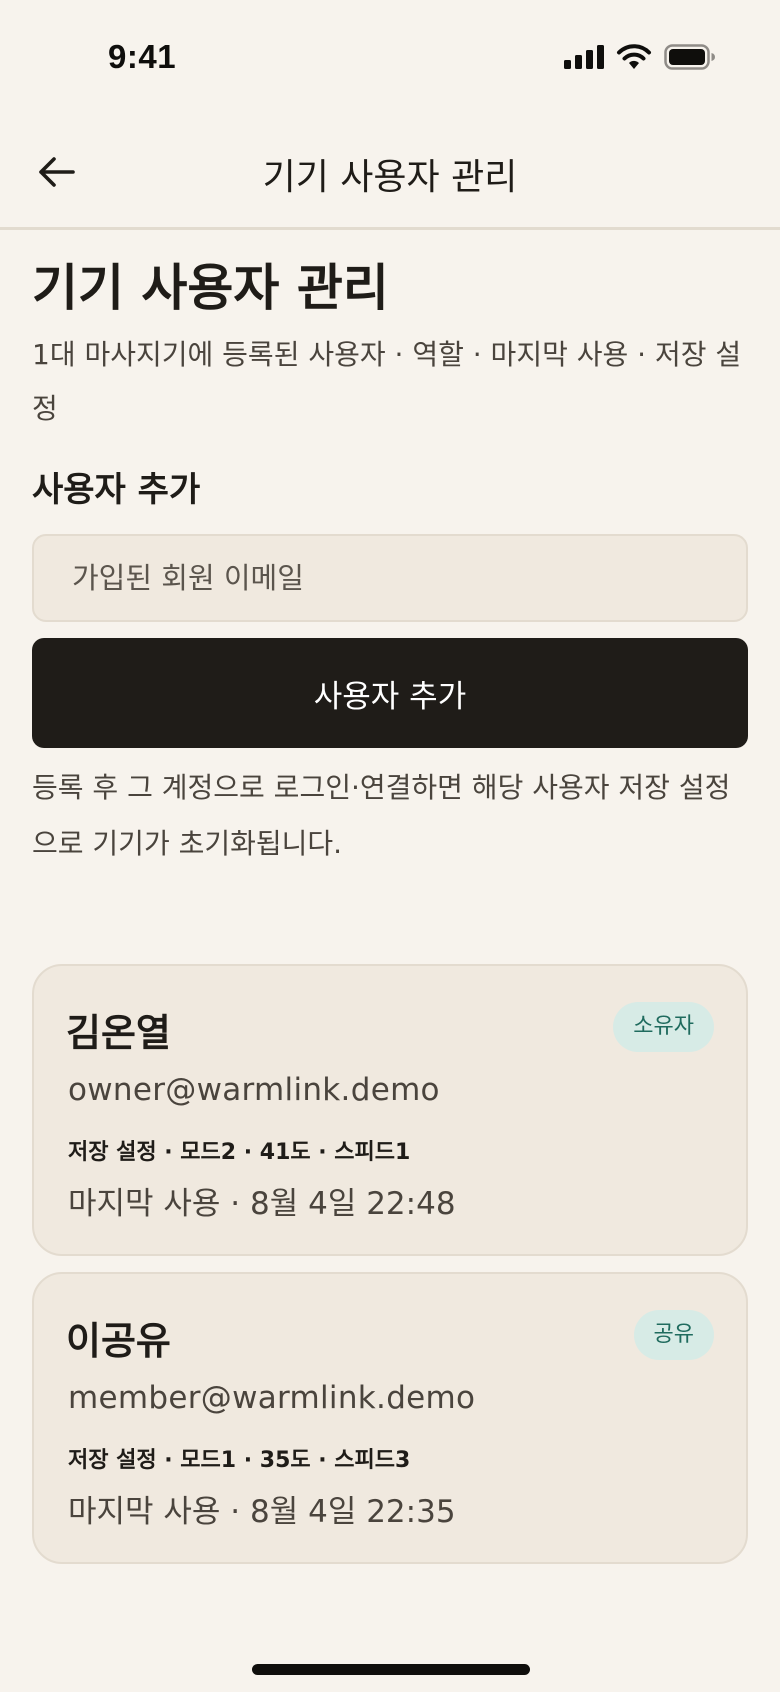 This screenshot has width=780, height=1692. Describe the element at coordinates (142, 56) in the screenshot. I see `status-time: 9:41` at that location.